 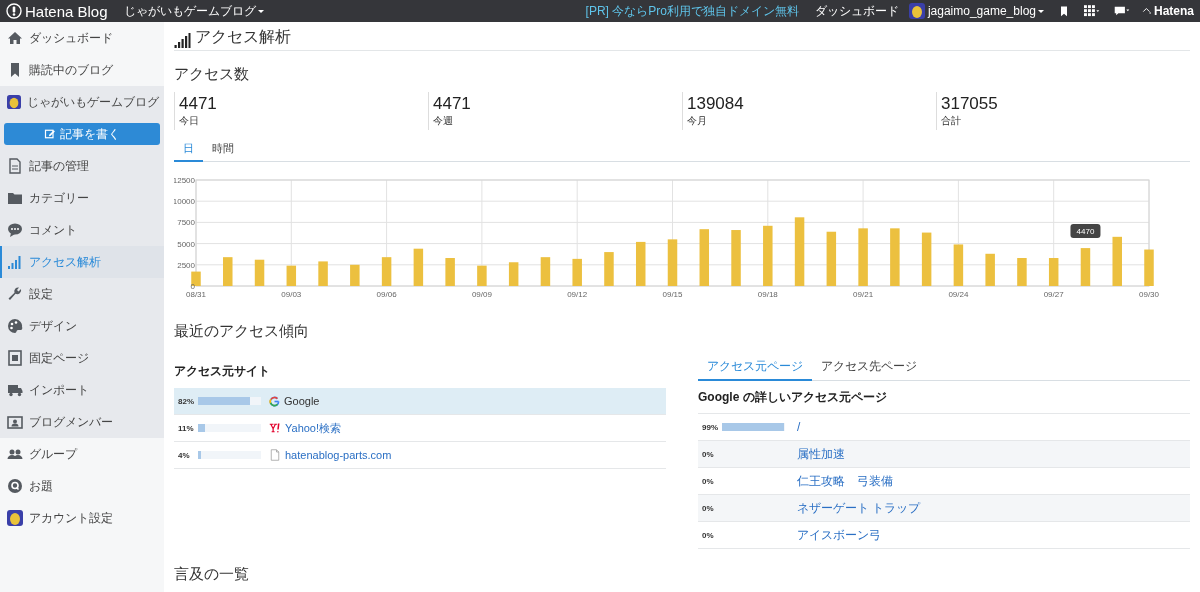 What do you see at coordinates (420, 455) in the screenshot?
I see `source-row: 4% hatenablog-parts.com` at bounding box center [420, 455].